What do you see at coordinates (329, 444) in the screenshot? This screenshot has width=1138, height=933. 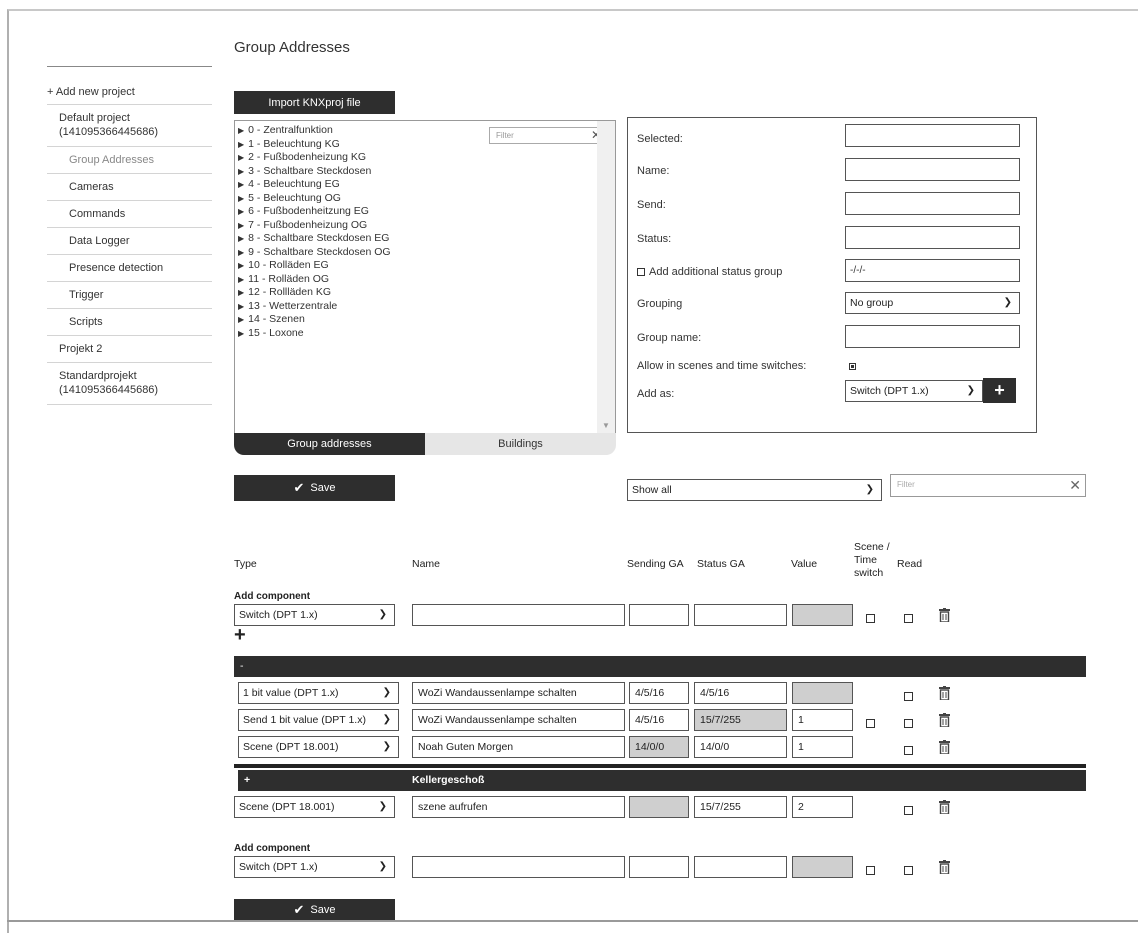 I see `tab-group-addresses: Group addresses` at bounding box center [329, 444].